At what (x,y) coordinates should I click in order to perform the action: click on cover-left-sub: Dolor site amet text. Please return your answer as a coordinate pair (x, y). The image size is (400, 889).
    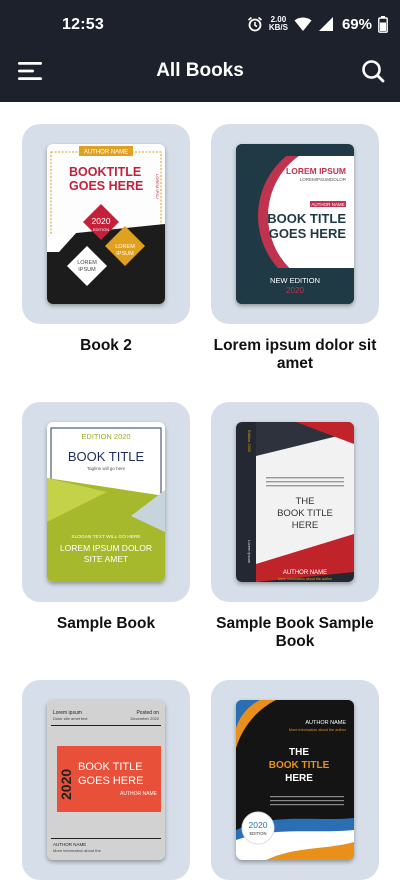
    Looking at the image, I should click on (70, 718).